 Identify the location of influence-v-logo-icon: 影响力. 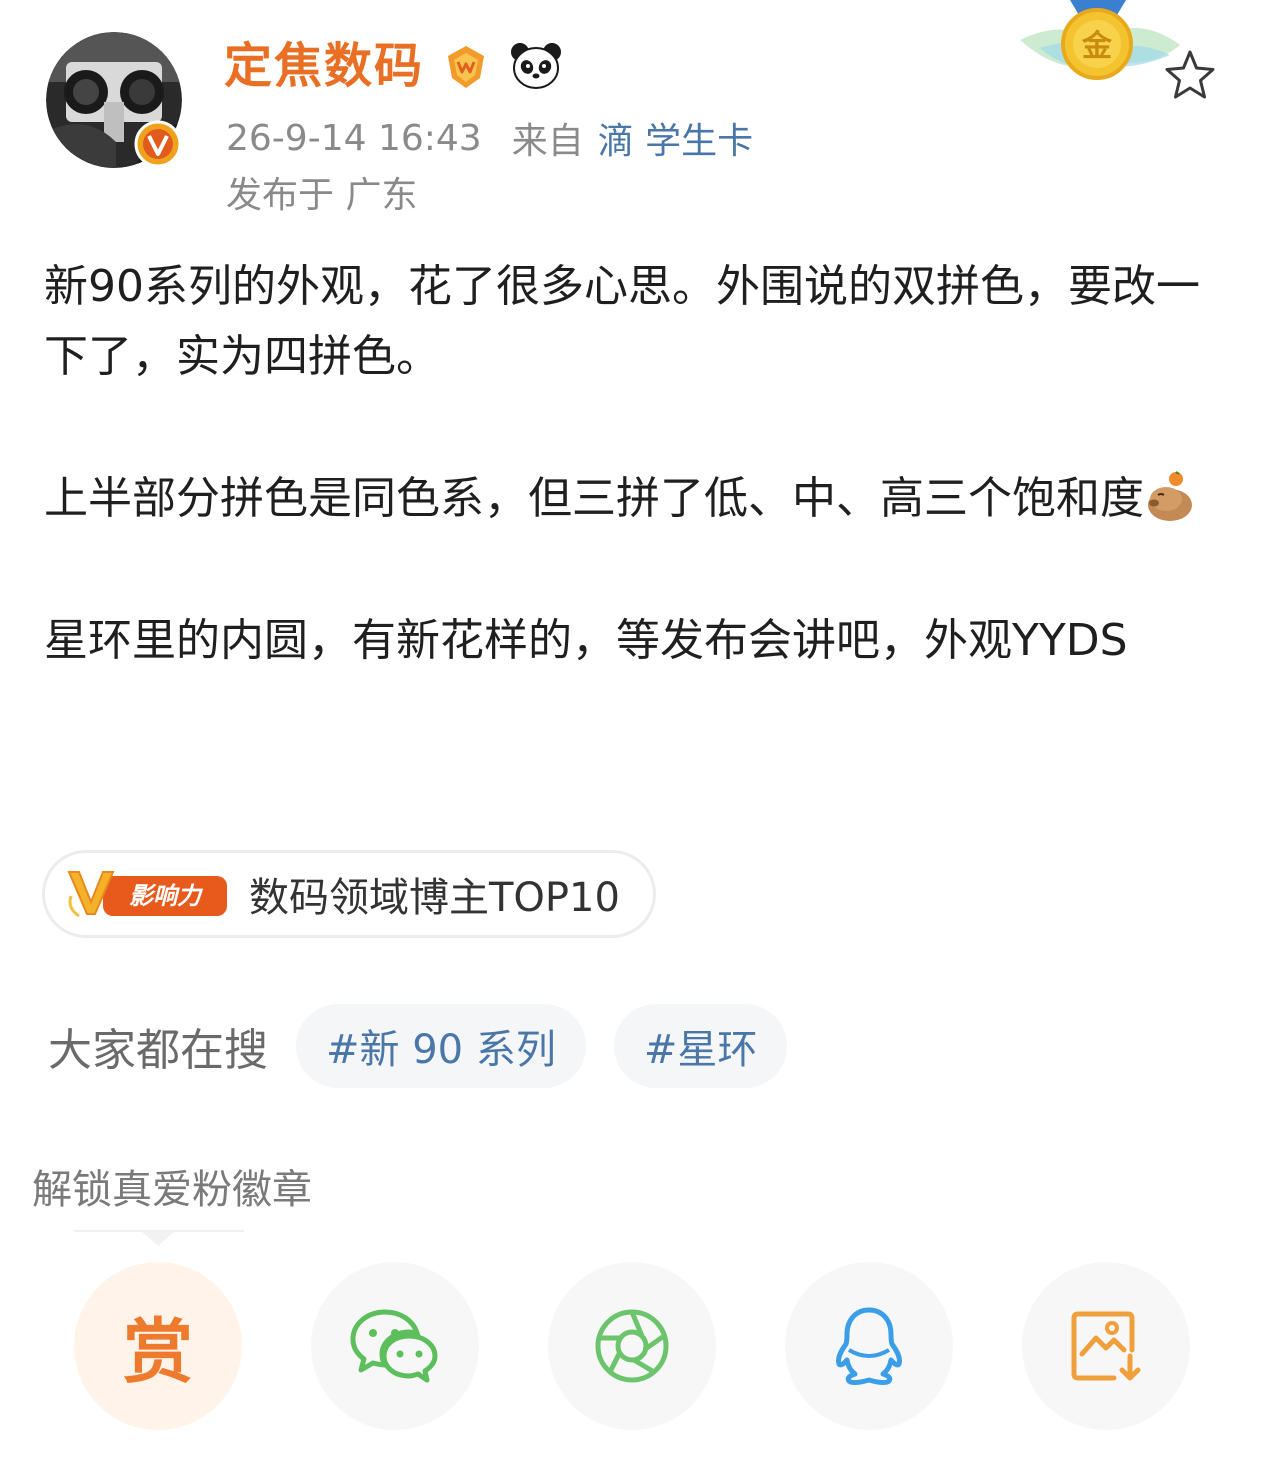
(147, 894).